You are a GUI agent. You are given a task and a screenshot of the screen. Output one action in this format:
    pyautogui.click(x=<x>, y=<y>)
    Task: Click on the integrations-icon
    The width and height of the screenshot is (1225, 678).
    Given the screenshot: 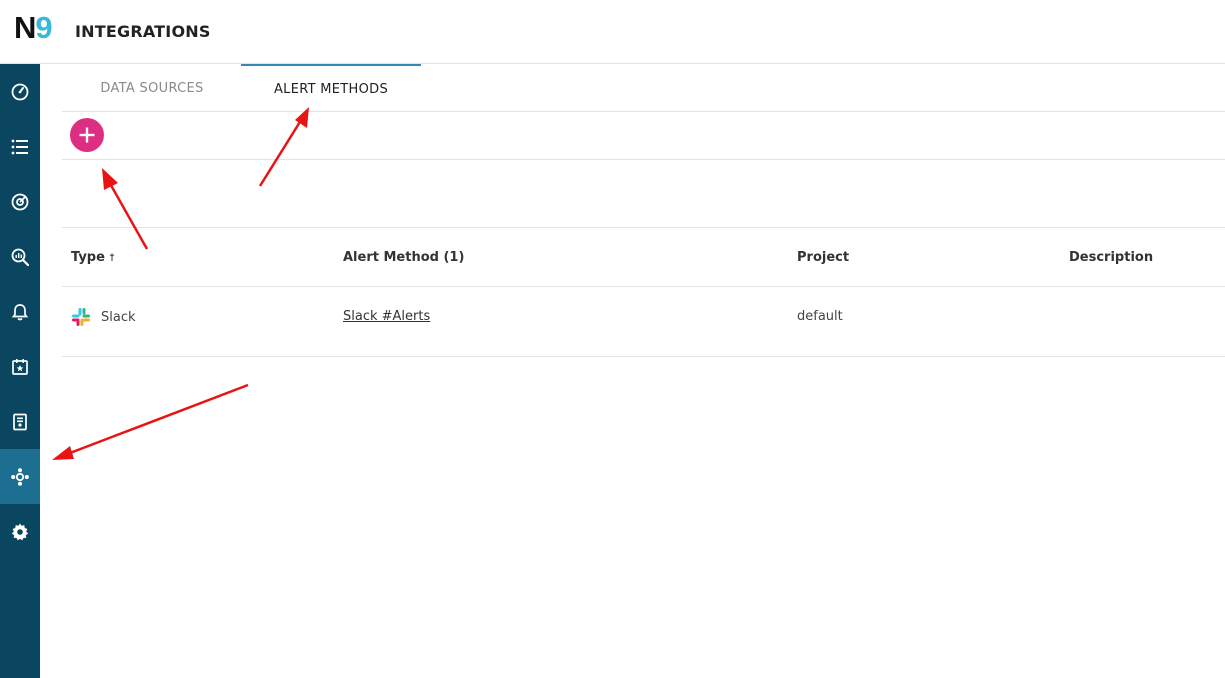 What is the action you would take?
    pyautogui.click(x=20, y=476)
    